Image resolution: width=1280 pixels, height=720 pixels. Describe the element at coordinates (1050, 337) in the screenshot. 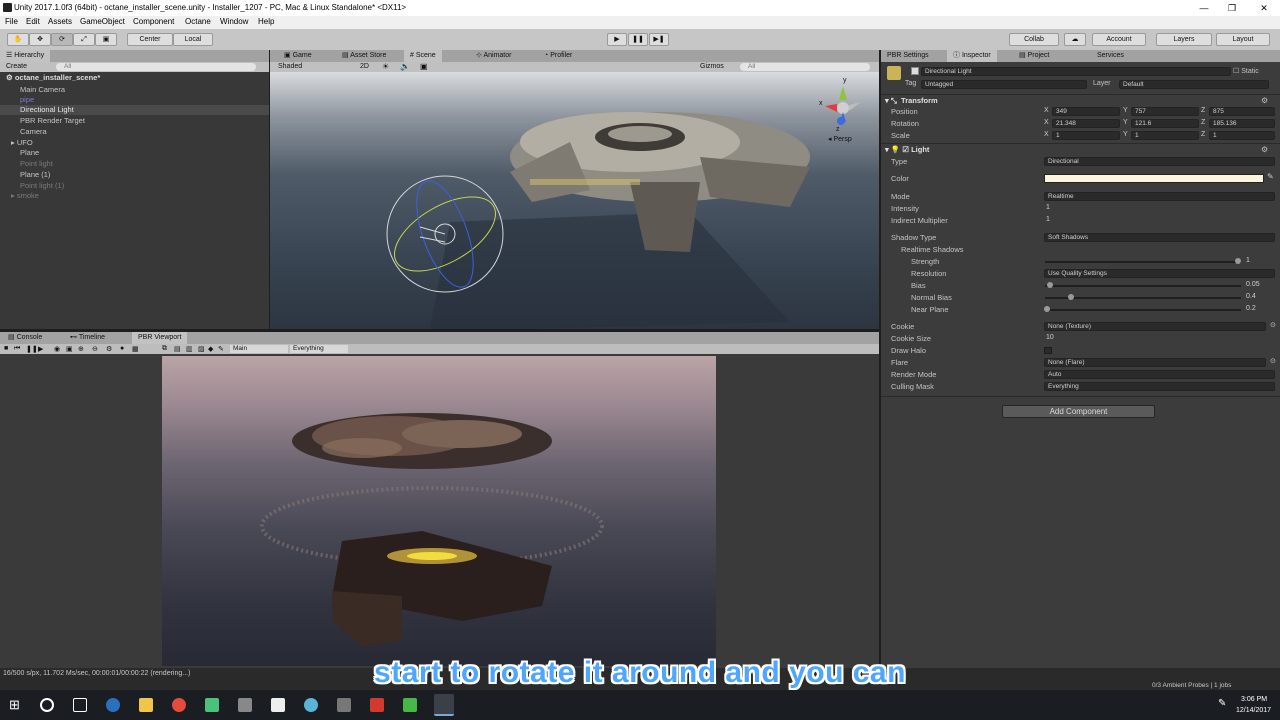

I see `cookie-size-field: 10` at that location.